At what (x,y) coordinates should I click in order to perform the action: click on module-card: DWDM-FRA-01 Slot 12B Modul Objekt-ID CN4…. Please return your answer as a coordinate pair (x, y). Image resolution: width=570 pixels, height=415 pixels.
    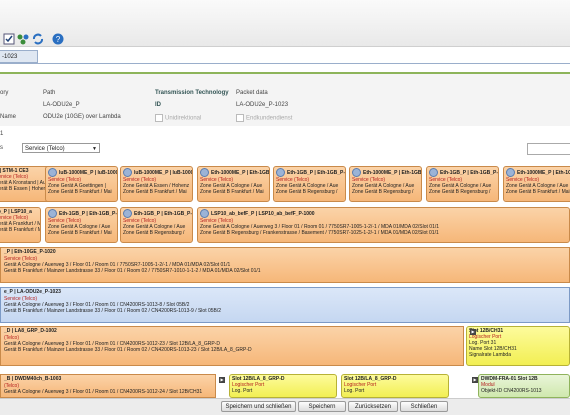
    Looking at the image, I should click on (524, 386).